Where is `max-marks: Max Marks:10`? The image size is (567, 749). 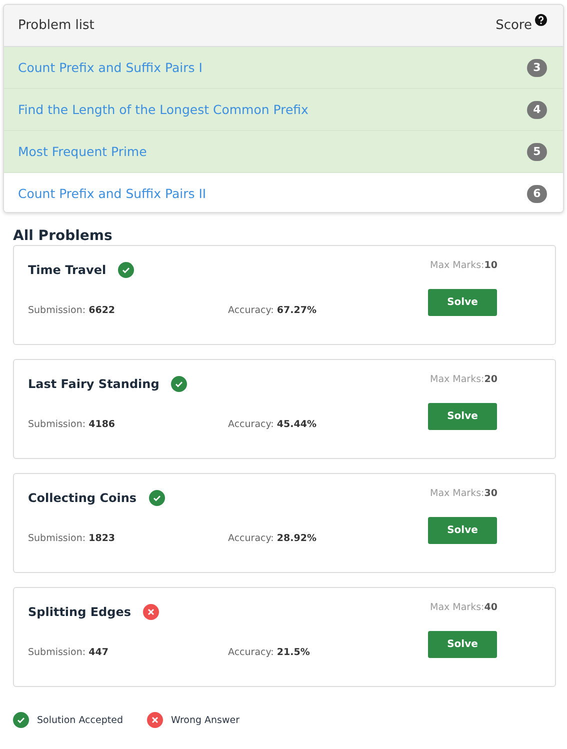 max-marks: Max Marks:10 is located at coordinates (463, 265).